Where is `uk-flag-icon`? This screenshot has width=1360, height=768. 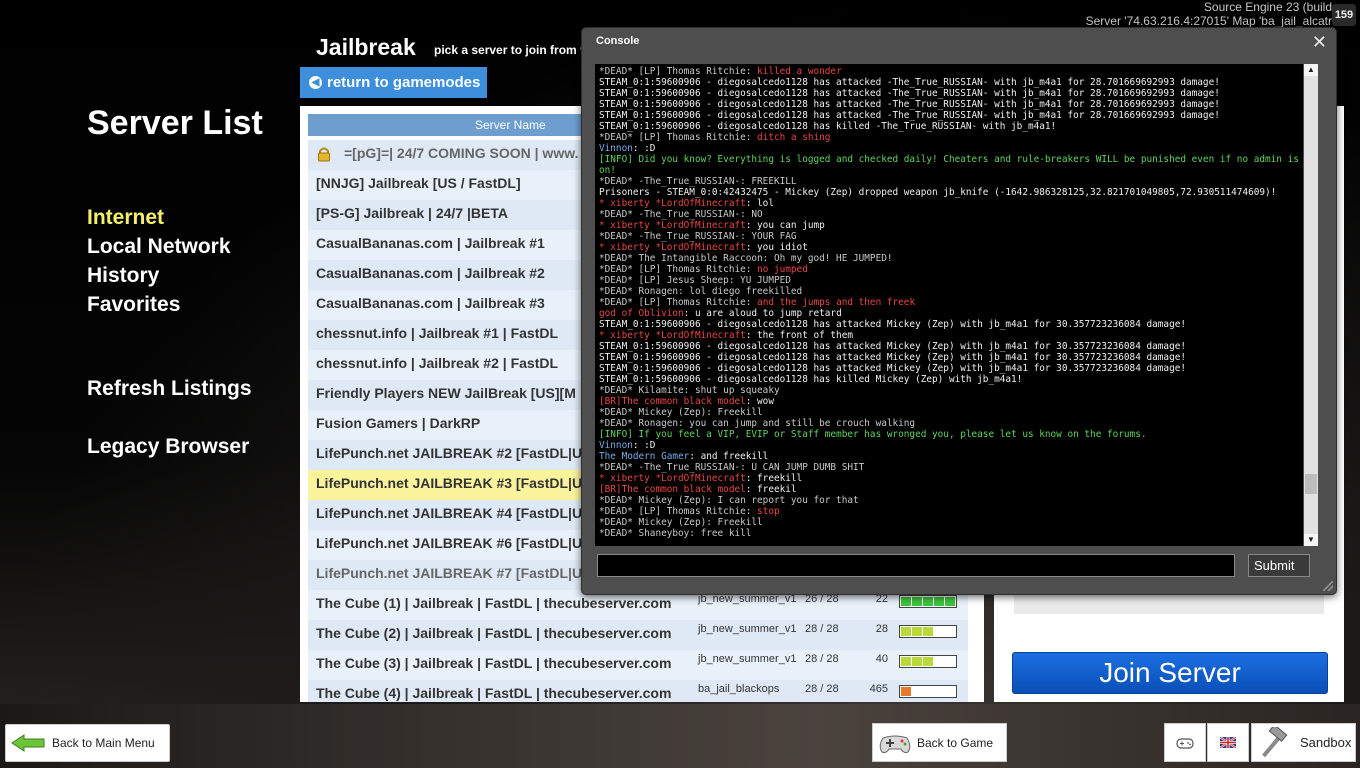 uk-flag-icon is located at coordinates (1228, 742).